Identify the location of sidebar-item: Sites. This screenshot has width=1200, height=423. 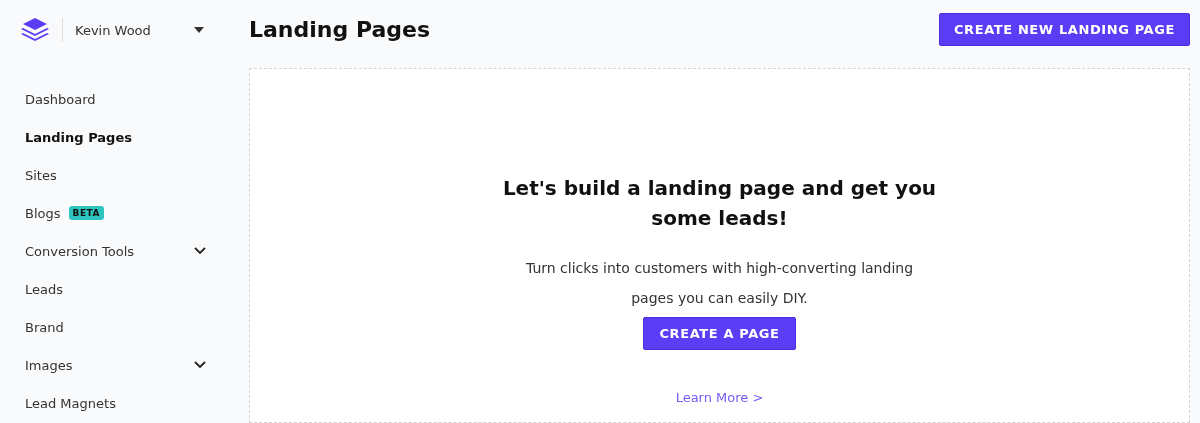
(120, 175).